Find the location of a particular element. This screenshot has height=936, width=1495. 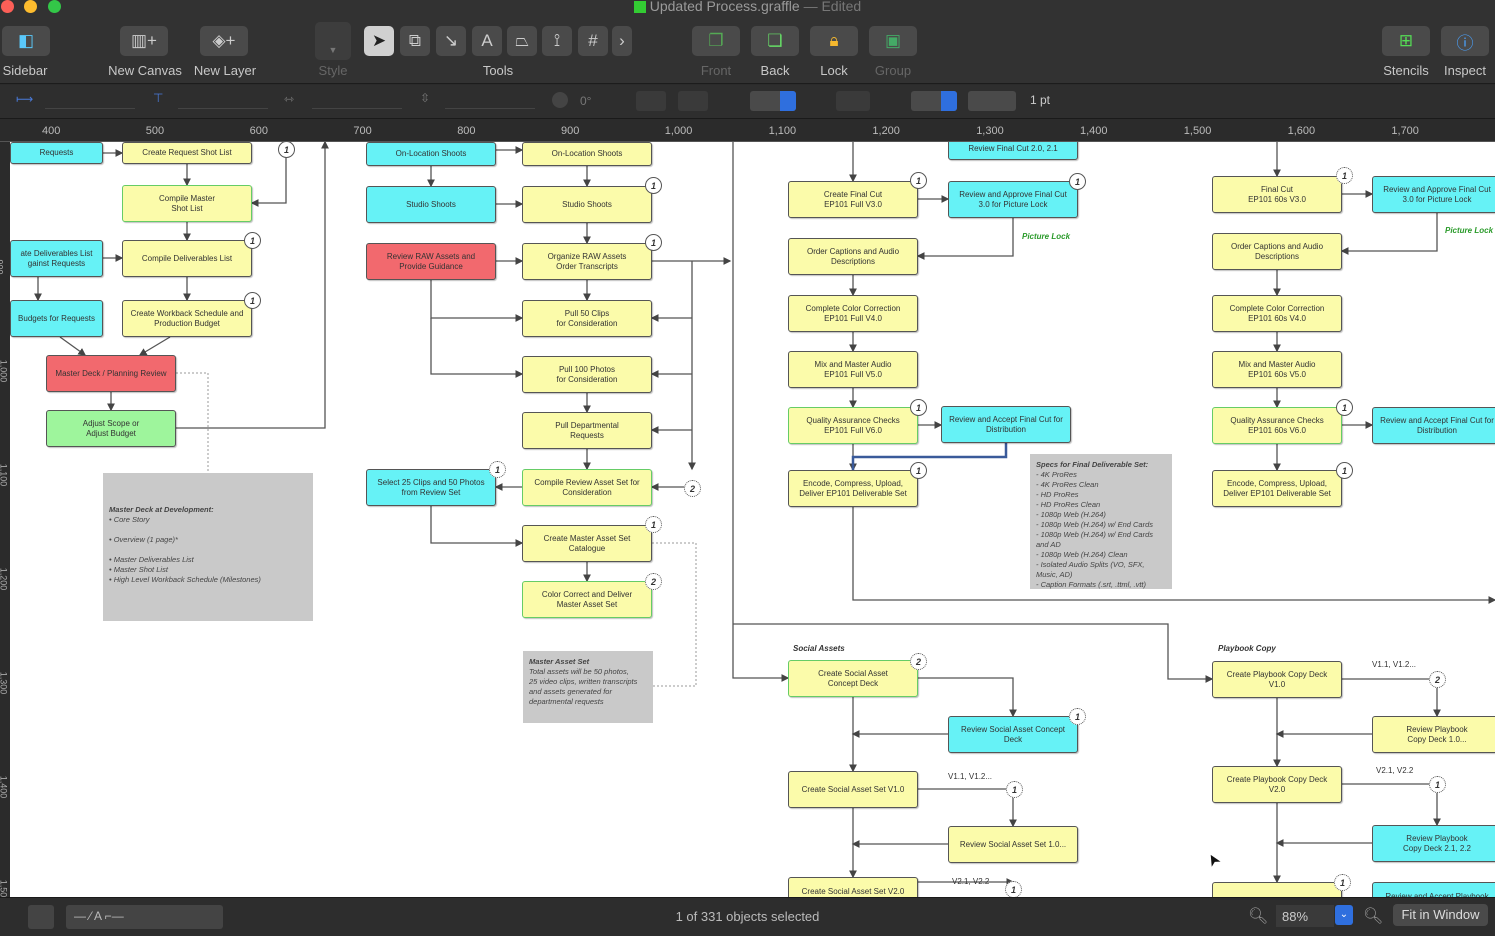

zoom-out-icon: 🔍︎ is located at coordinates (1258, 916).